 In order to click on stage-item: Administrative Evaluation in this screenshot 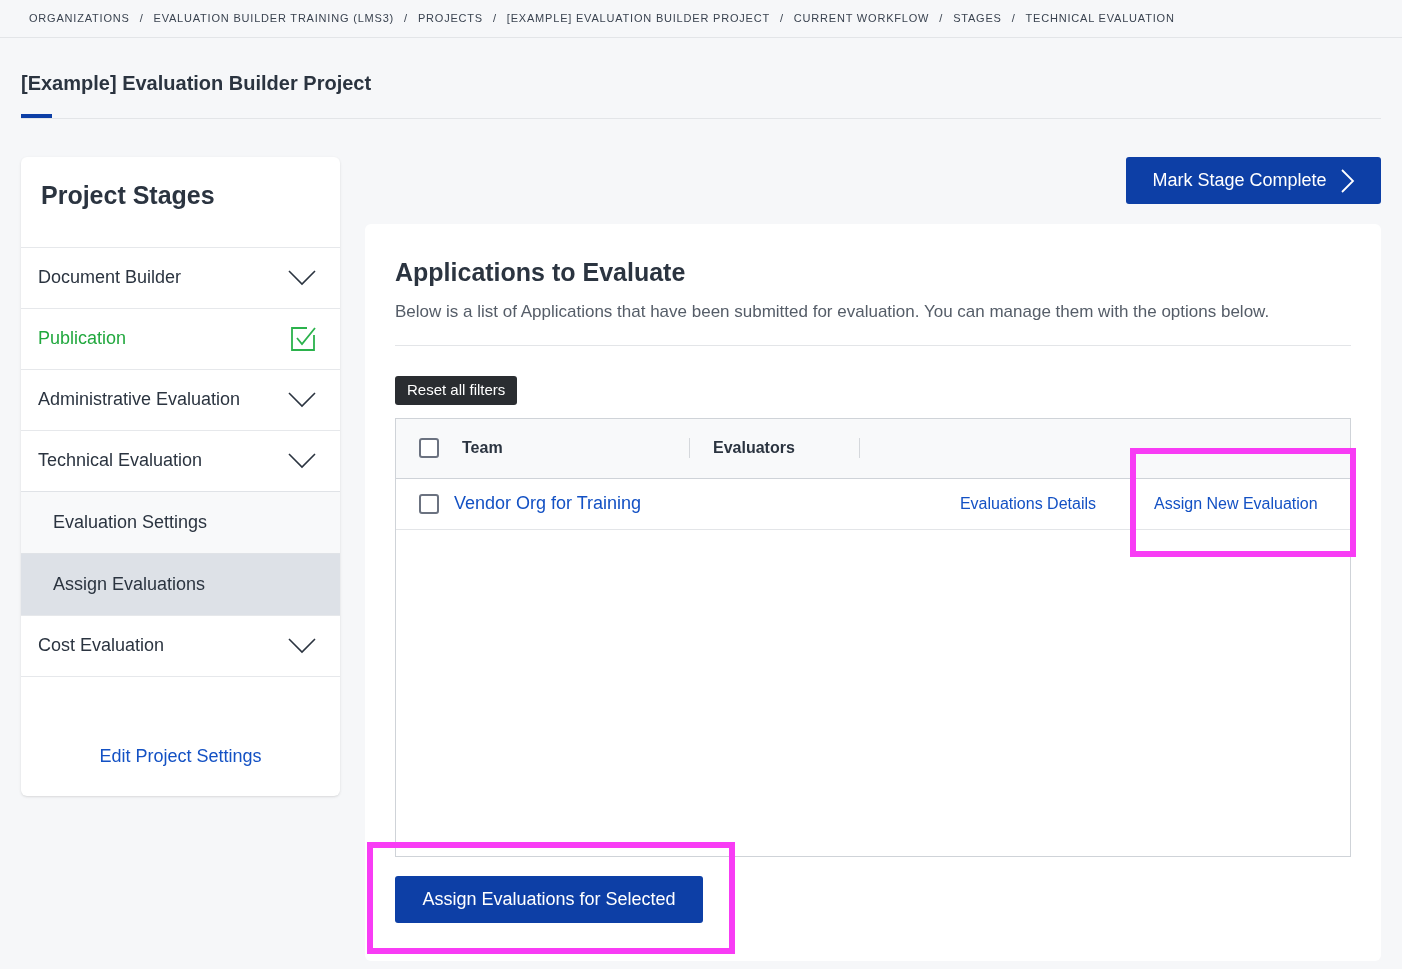, I will do `click(180, 399)`.